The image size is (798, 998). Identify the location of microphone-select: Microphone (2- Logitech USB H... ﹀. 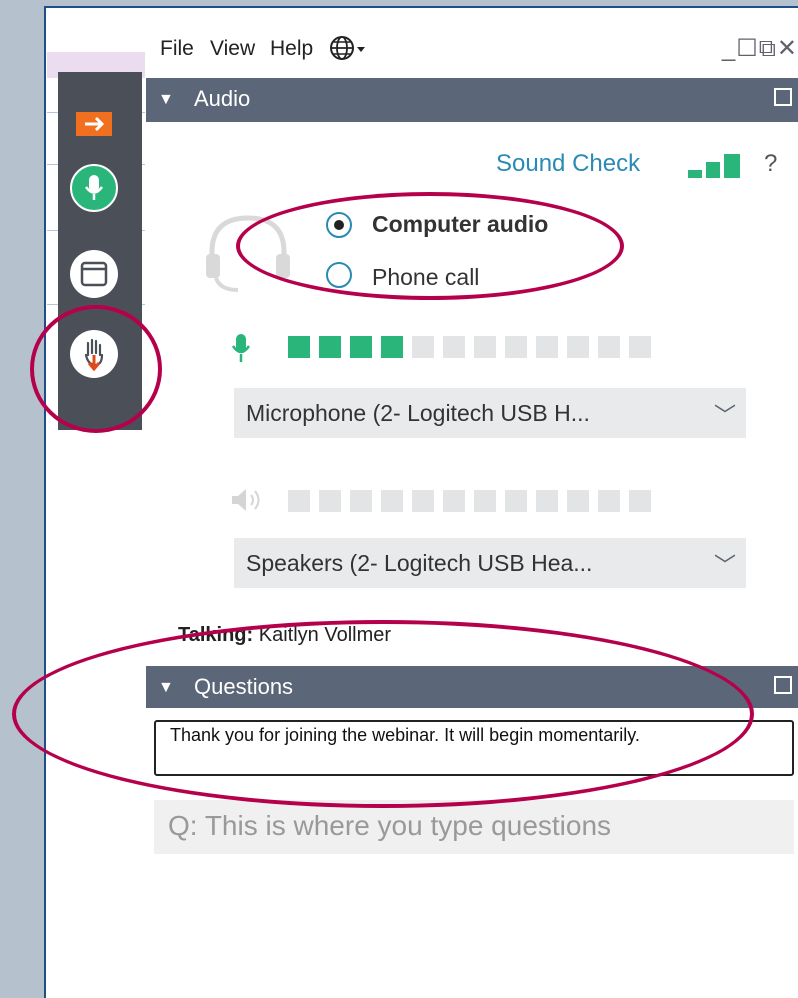
(490, 413).